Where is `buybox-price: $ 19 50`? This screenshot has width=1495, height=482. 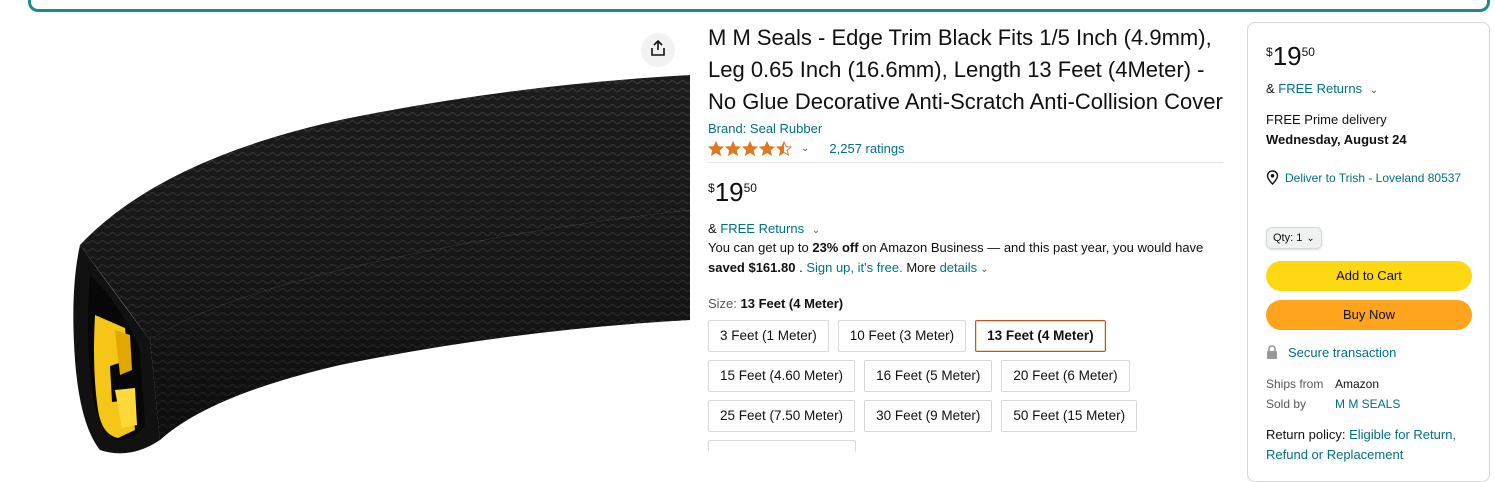 buybox-price: $ 19 50 is located at coordinates (1368, 56).